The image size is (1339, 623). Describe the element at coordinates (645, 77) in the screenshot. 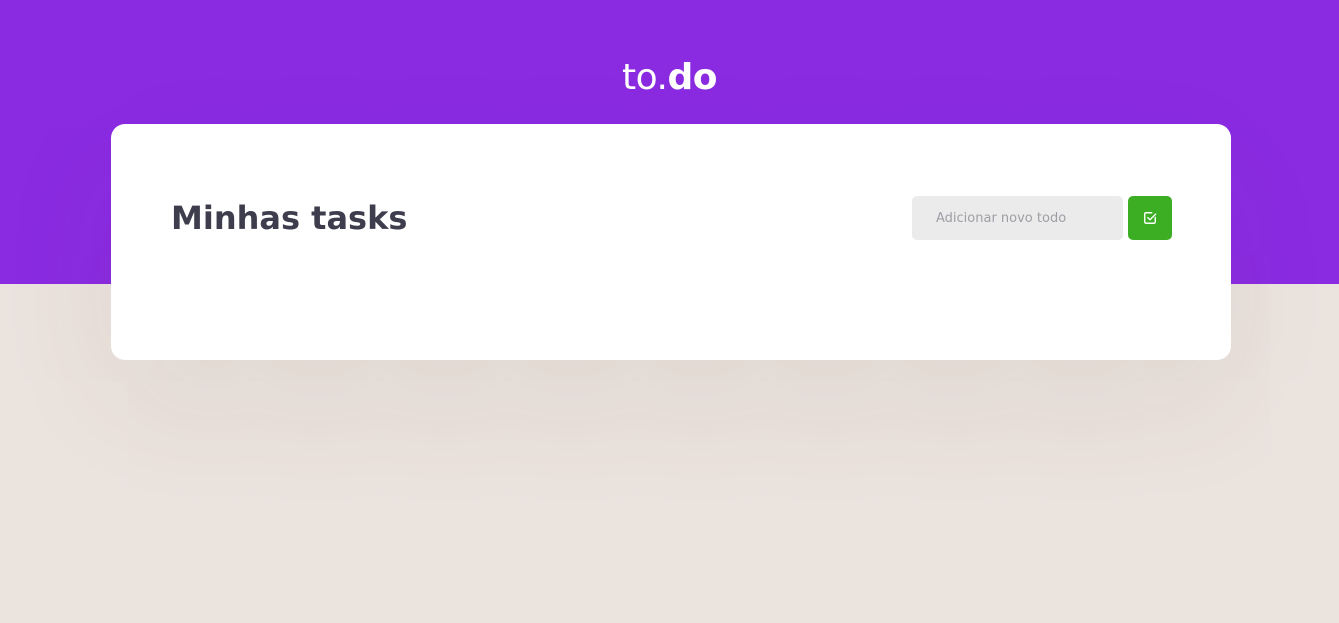

I see `logo-text-light: to.` at that location.